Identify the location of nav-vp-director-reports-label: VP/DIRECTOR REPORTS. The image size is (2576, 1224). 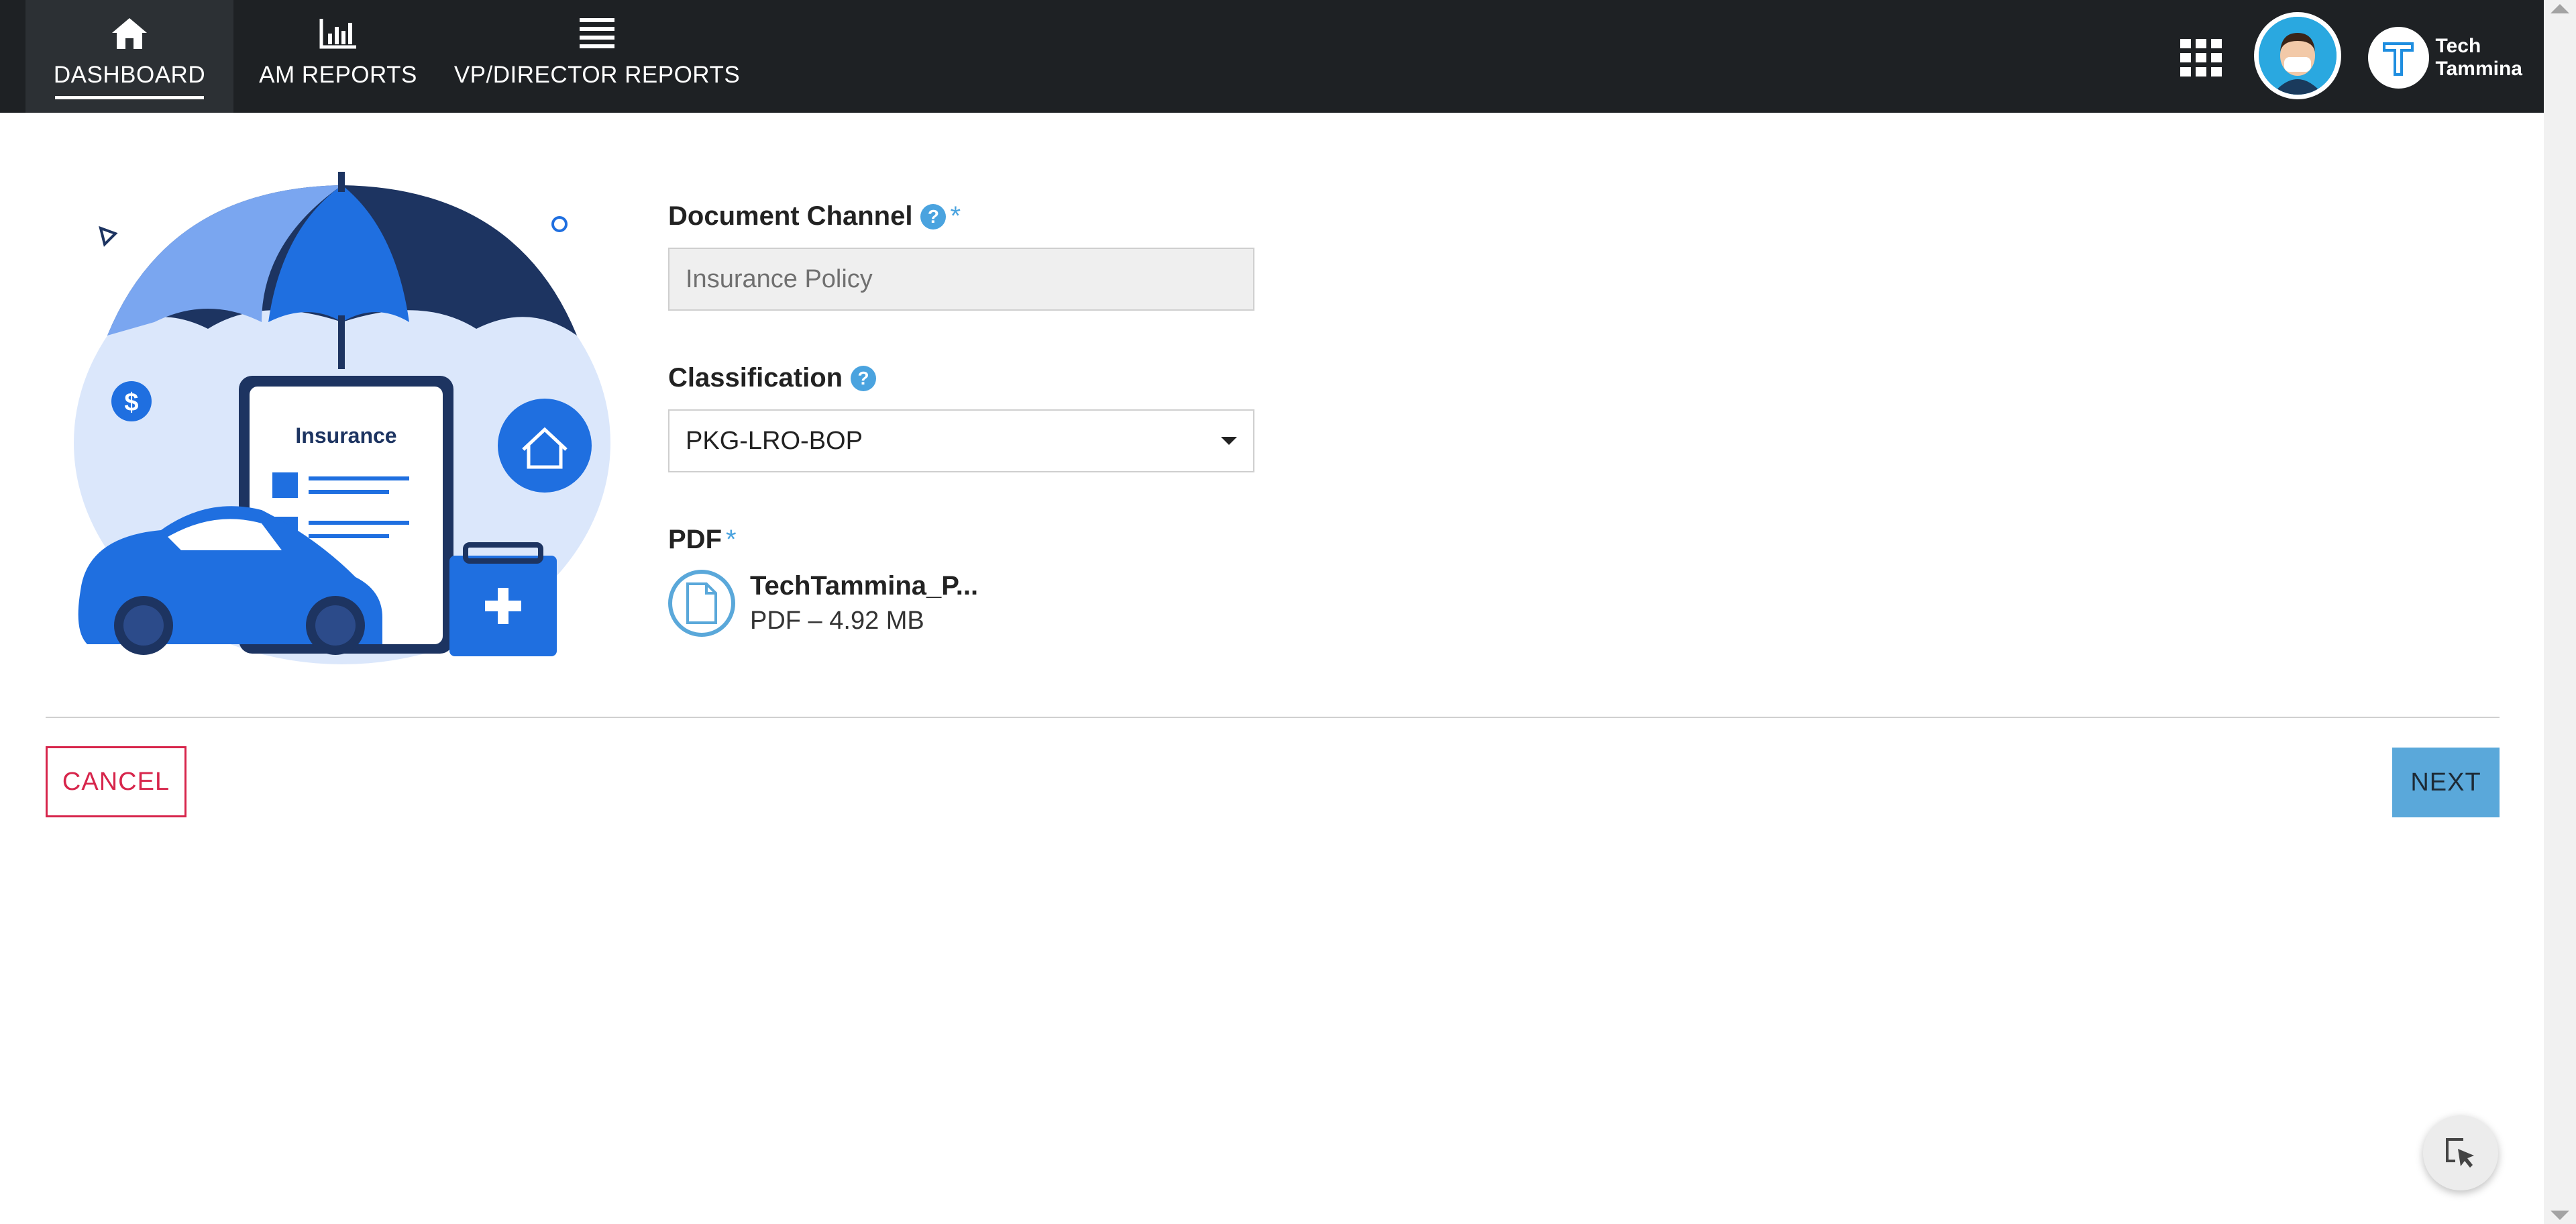
(597, 75).